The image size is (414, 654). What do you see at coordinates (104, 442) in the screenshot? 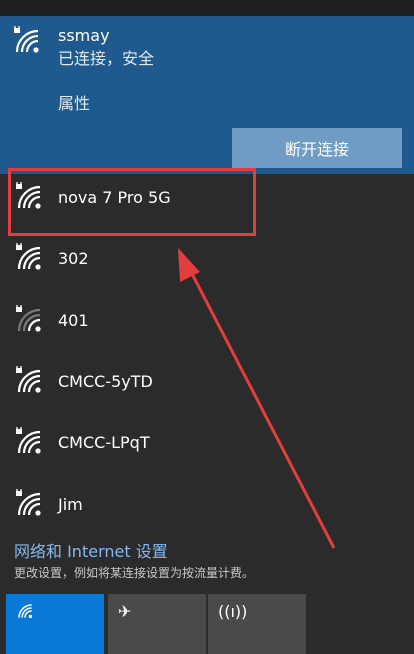
I see `network-name: CMCC-LPqT` at bounding box center [104, 442].